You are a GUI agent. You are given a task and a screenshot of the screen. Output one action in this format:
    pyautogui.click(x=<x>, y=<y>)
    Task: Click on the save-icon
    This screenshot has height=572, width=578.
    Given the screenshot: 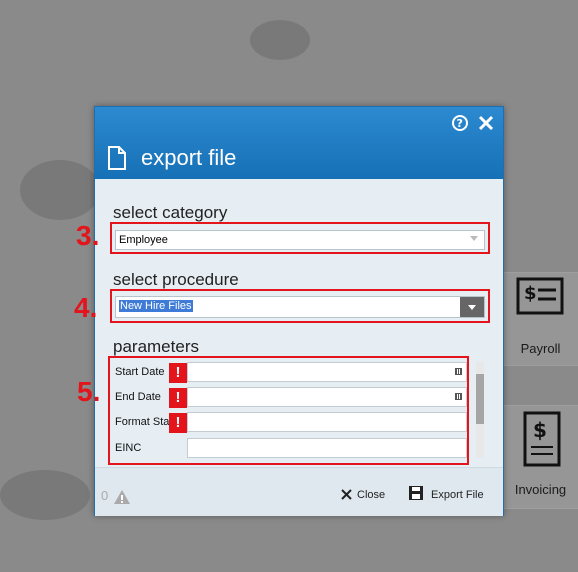 What is the action you would take?
    pyautogui.click(x=416, y=493)
    